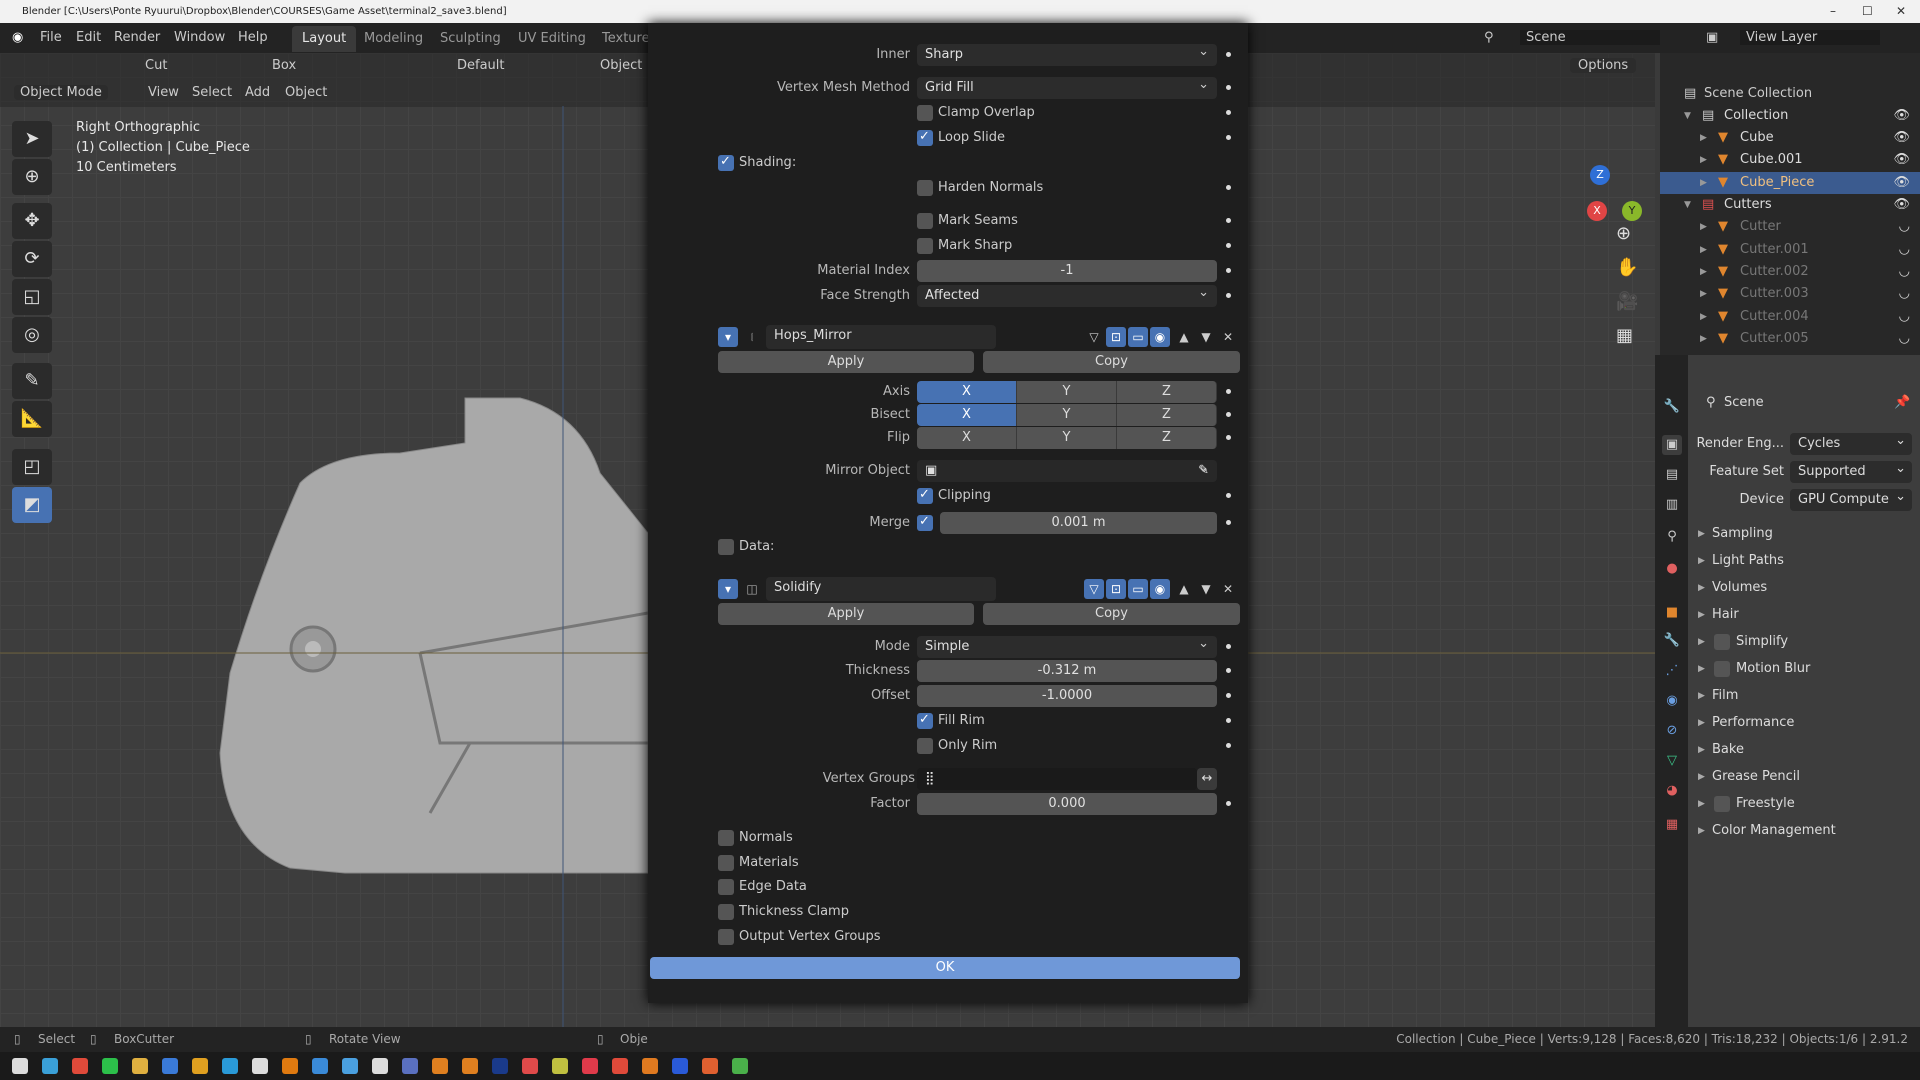 Image resolution: width=1920 pixels, height=1080 pixels. Describe the element at coordinates (967, 438) in the screenshot. I see `flip-x-toggle: X` at that location.